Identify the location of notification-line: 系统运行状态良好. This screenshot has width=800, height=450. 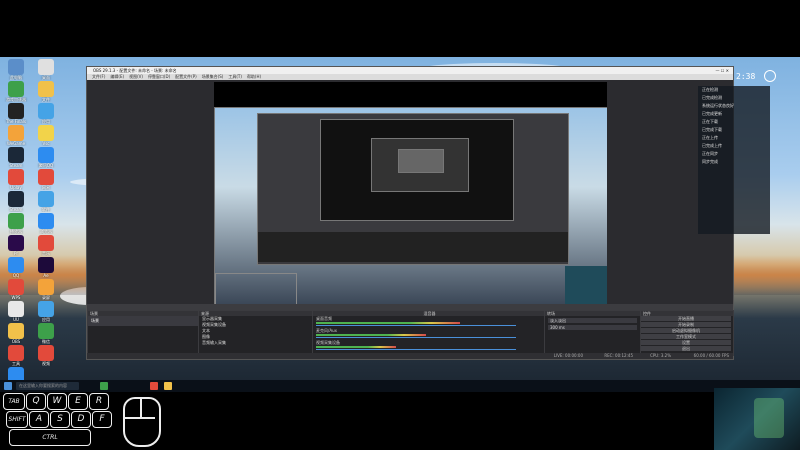
(718, 105).